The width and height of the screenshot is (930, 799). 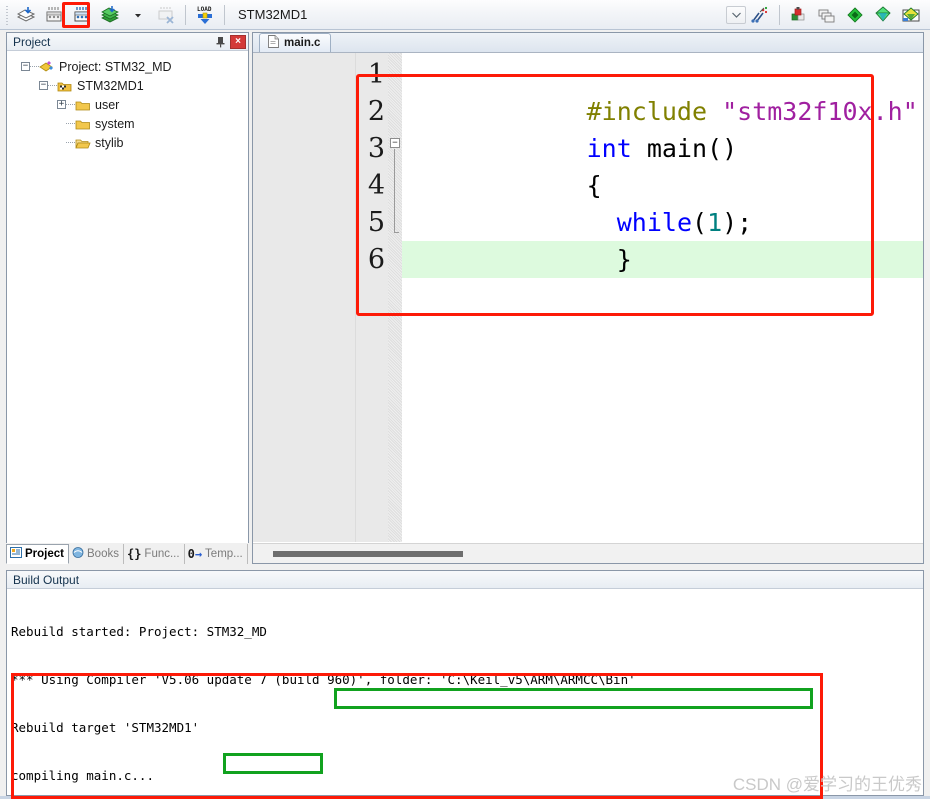 I want to click on tab-label: Project, so click(x=44, y=554).